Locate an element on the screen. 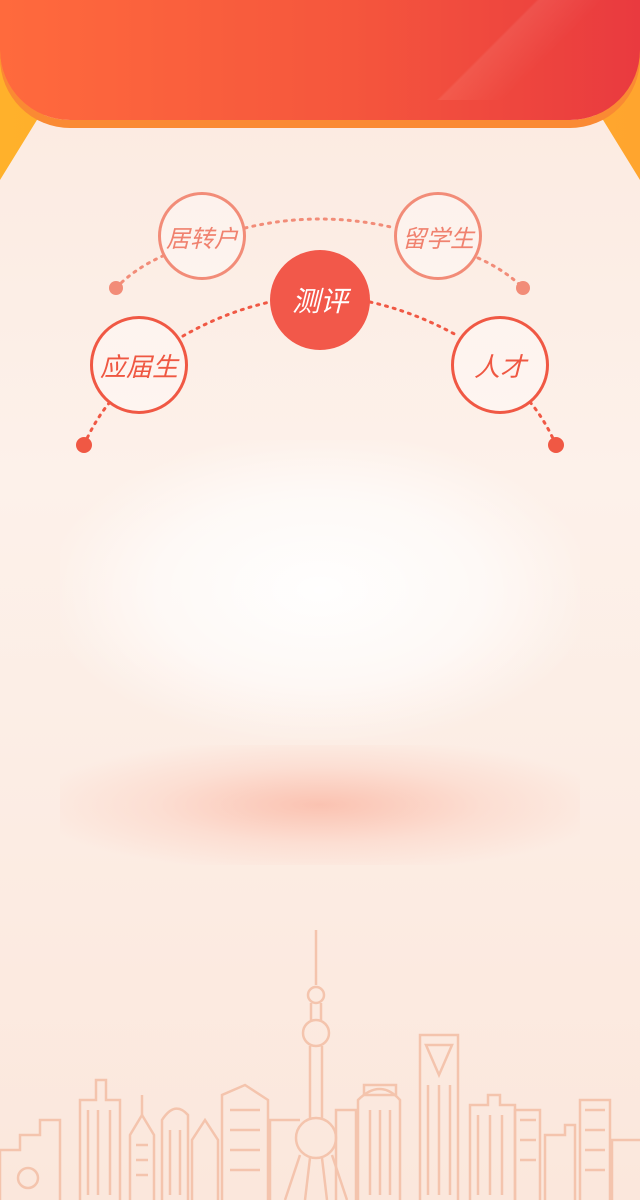 The height and width of the screenshot is (1200, 640). outer-arc-right is located at coordinates (500, 273).